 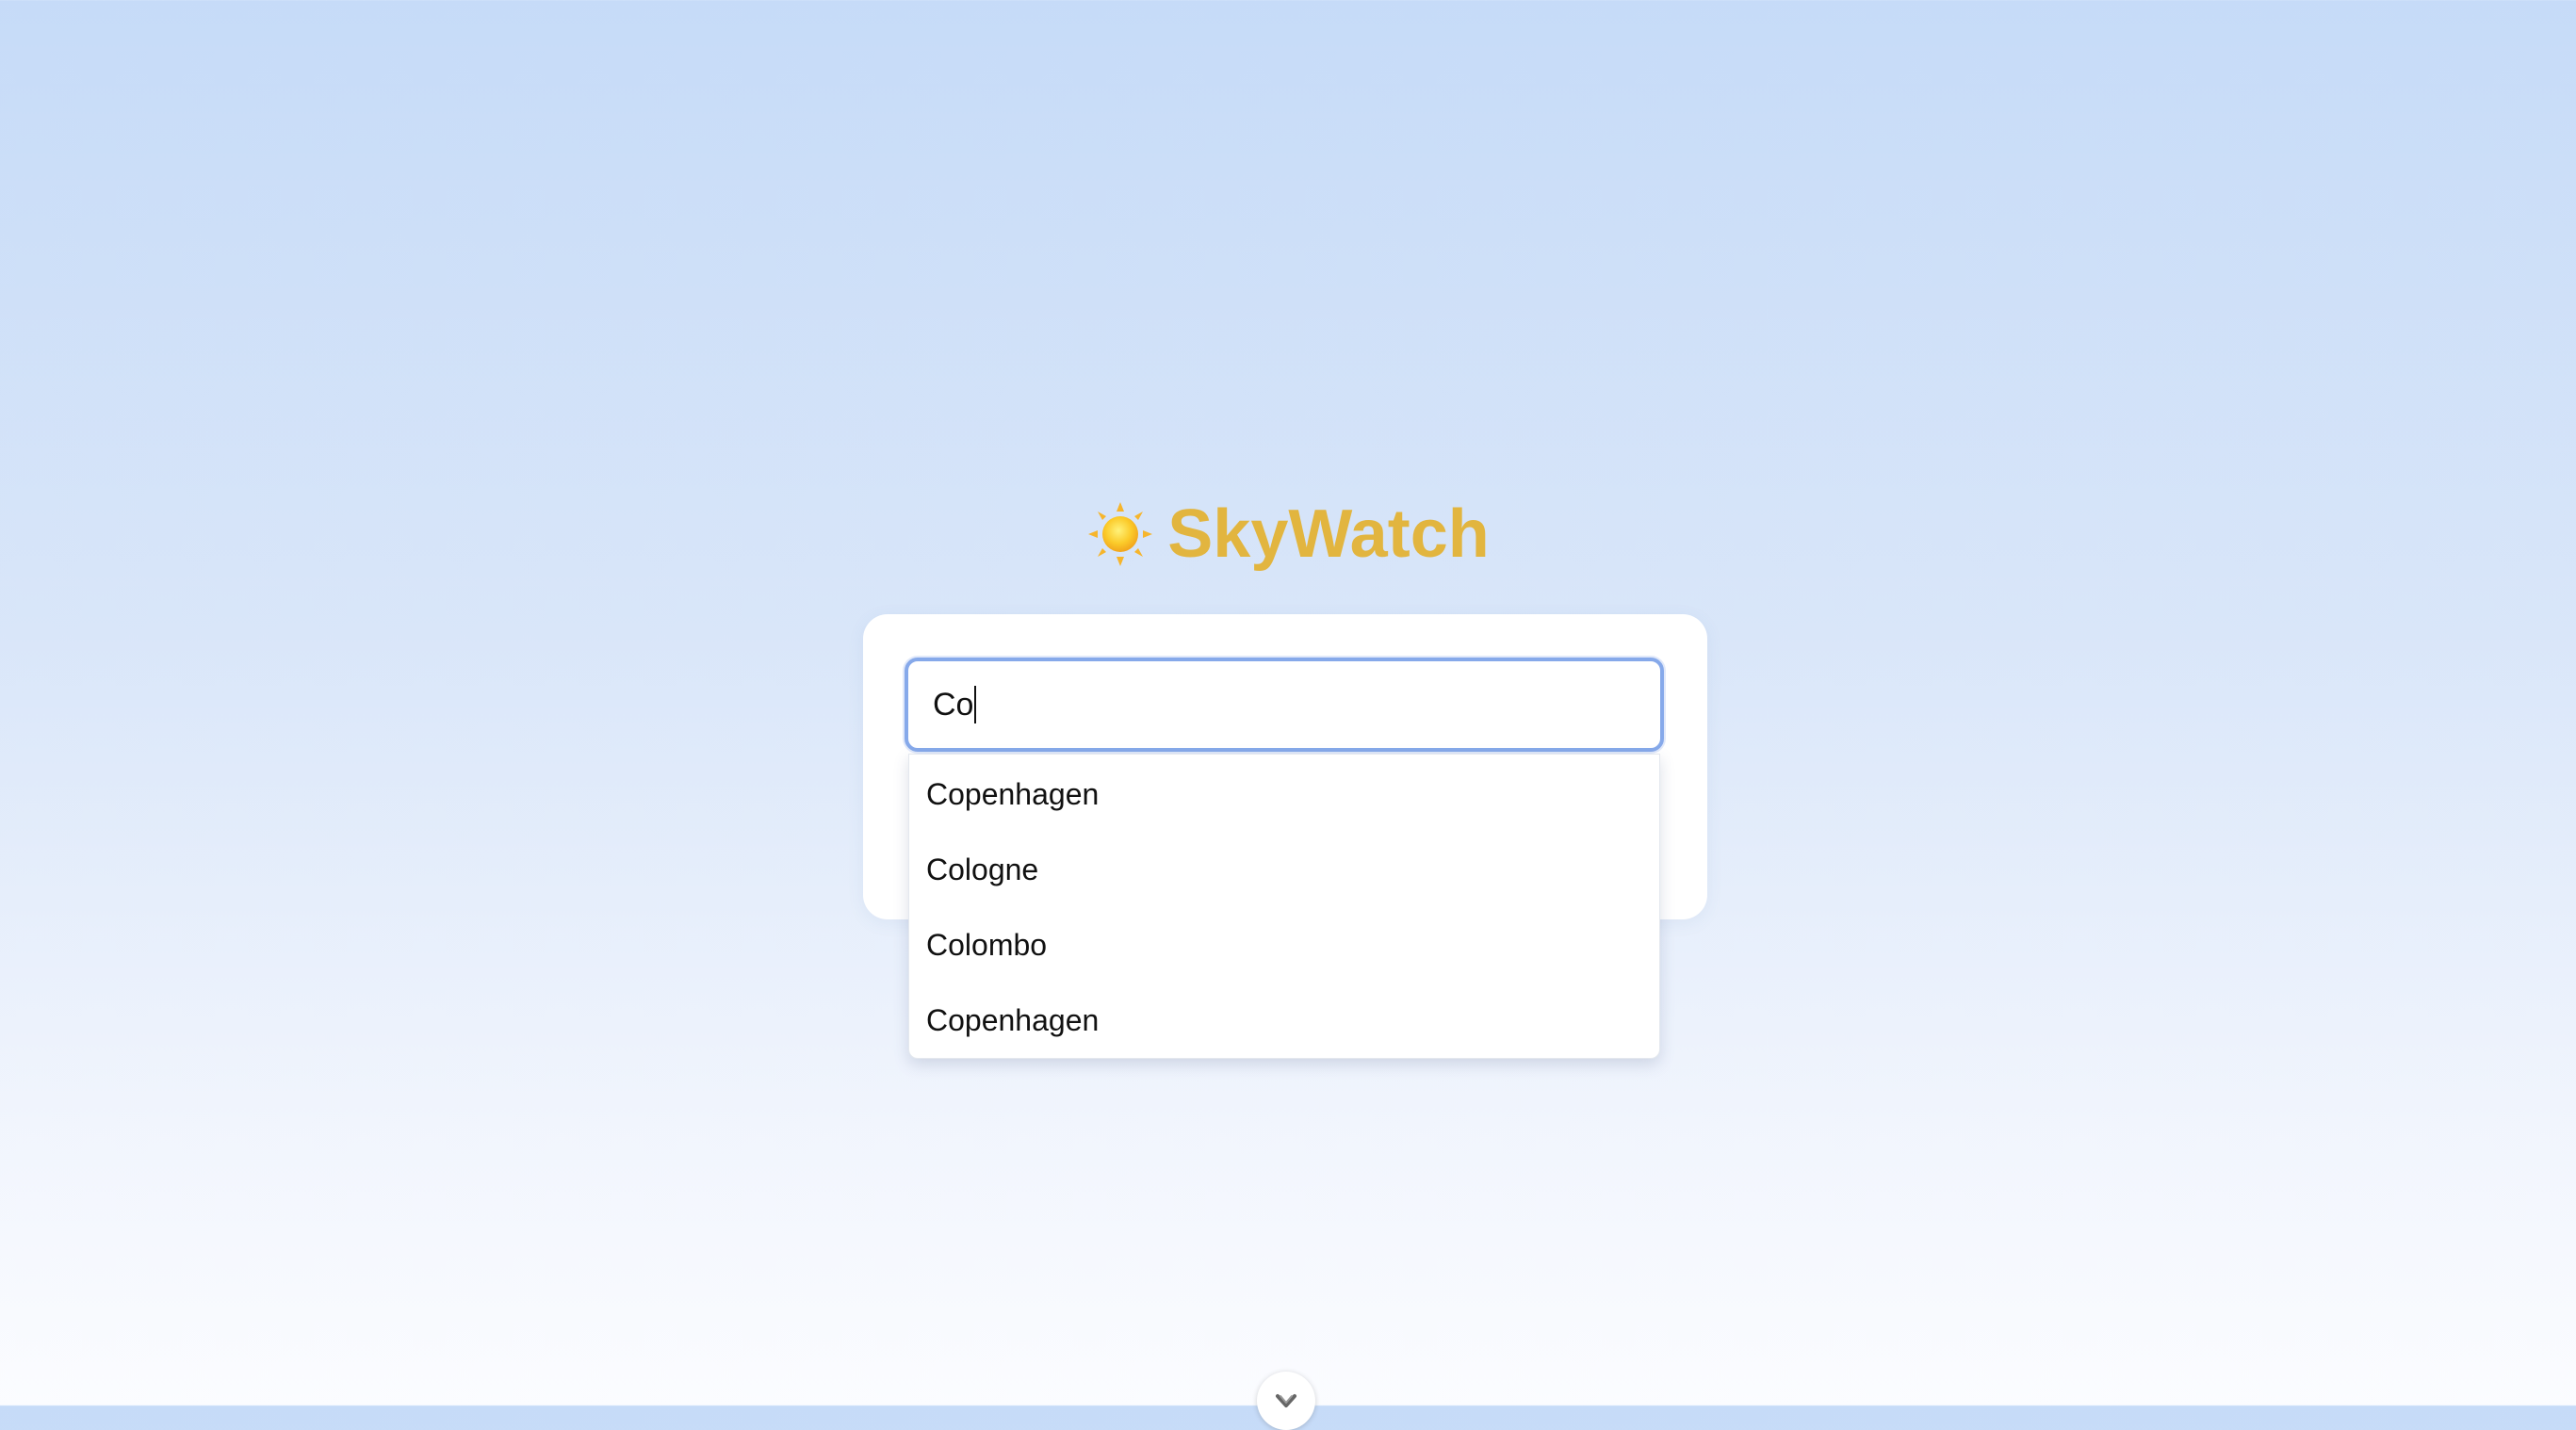 I want to click on text-caret, so click(x=975, y=704).